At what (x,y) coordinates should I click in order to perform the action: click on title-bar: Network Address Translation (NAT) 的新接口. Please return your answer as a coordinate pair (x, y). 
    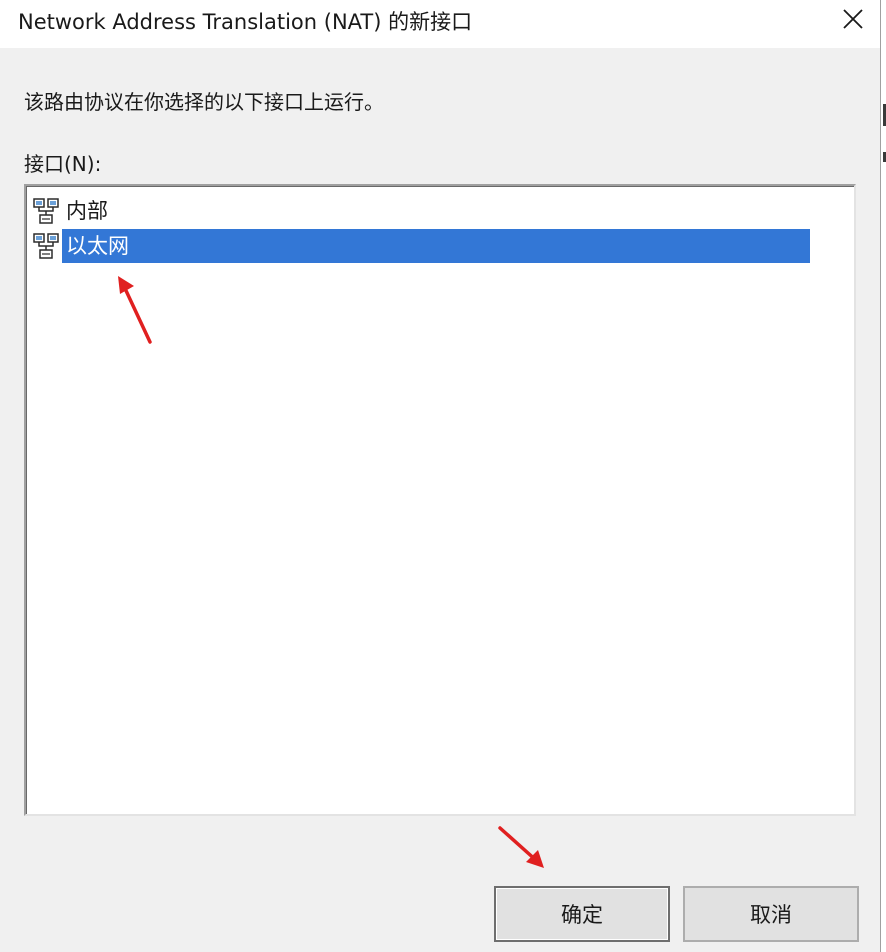
    Looking at the image, I should click on (440, 24).